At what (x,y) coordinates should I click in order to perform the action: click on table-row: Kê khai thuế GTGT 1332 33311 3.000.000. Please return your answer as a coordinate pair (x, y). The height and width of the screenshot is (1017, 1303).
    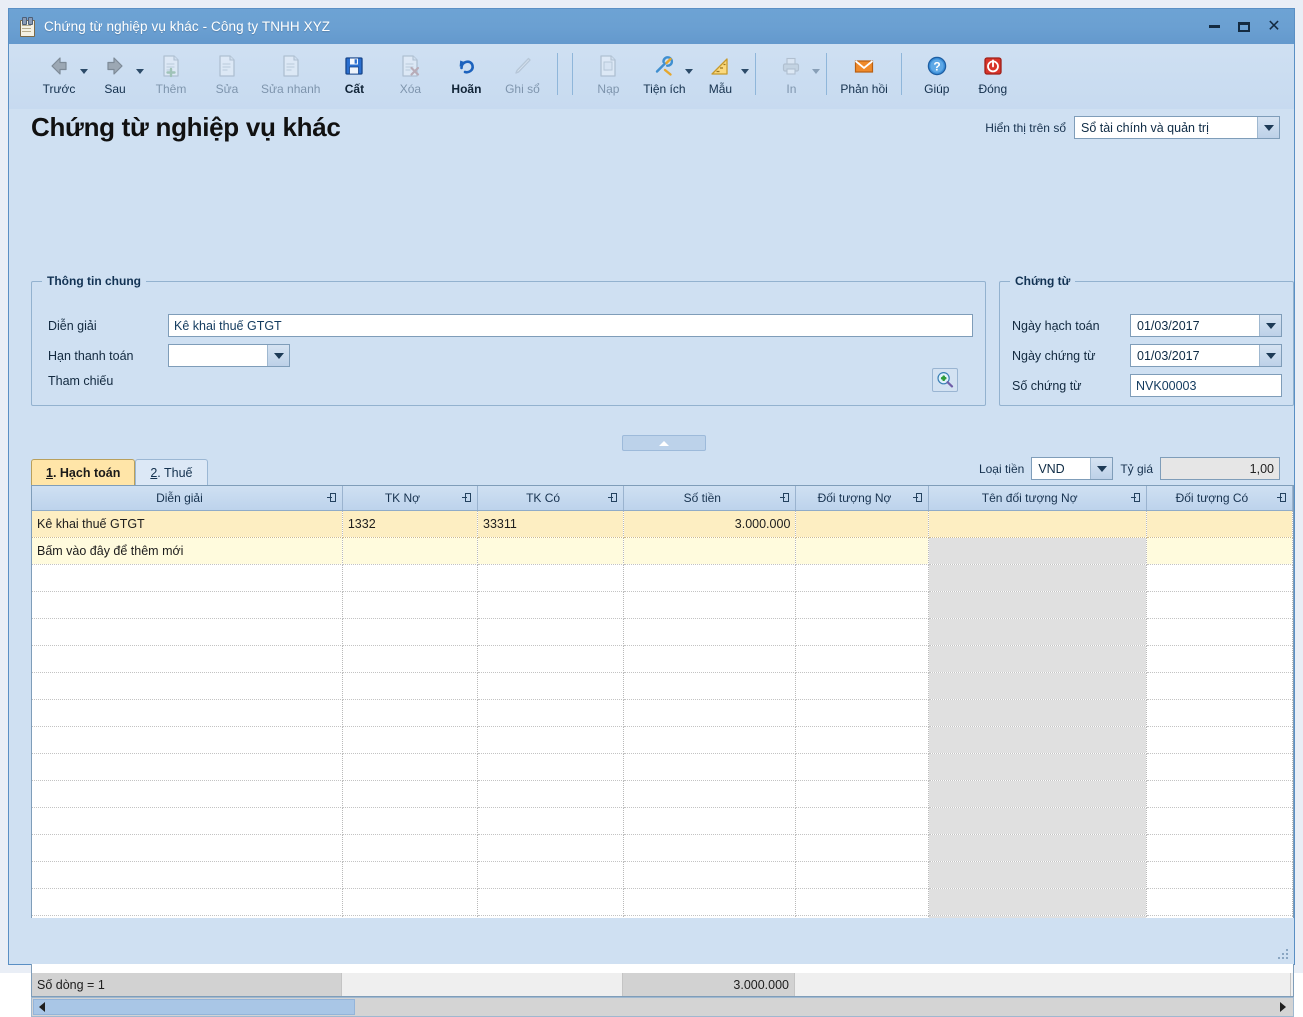
    Looking at the image, I should click on (662, 524).